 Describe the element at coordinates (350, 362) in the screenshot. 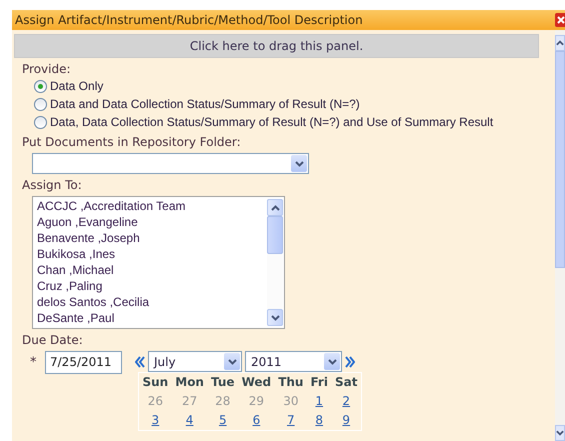

I see `next-icon` at that location.